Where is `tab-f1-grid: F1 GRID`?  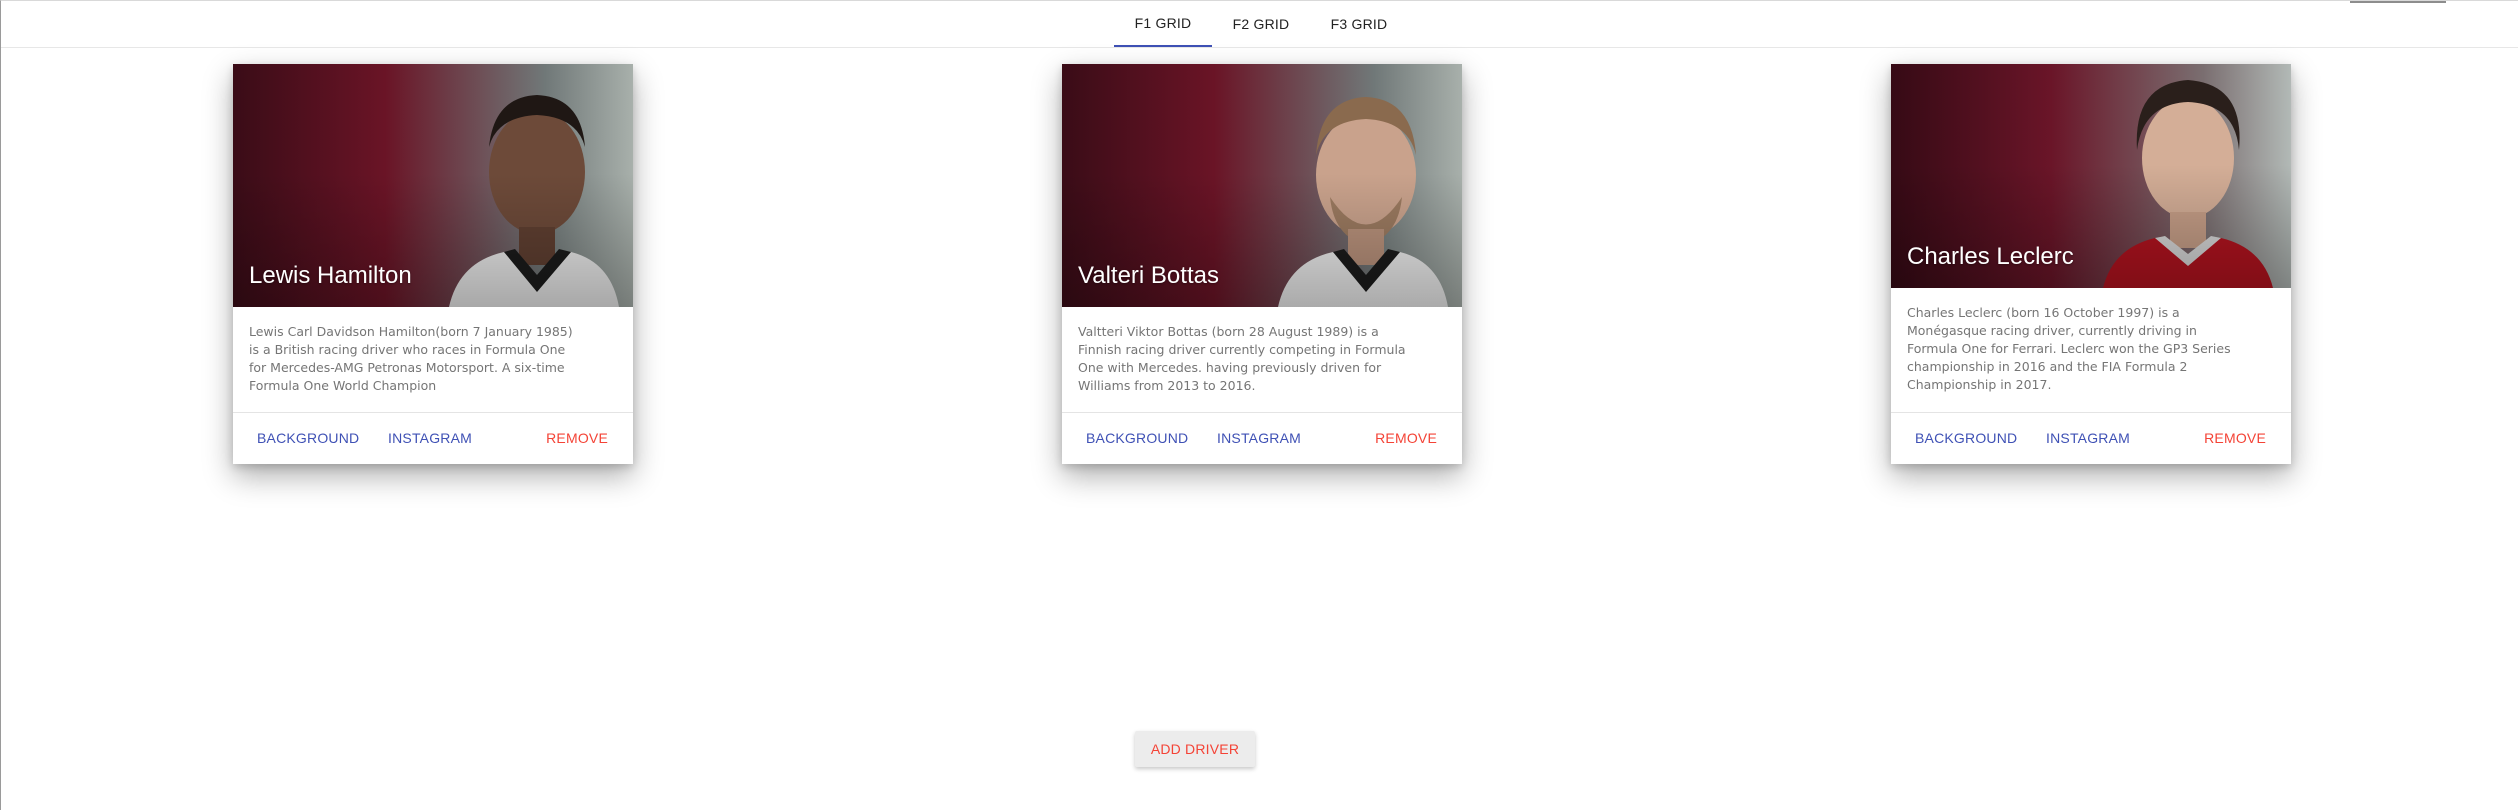 tab-f1-grid: F1 GRID is located at coordinates (1163, 24).